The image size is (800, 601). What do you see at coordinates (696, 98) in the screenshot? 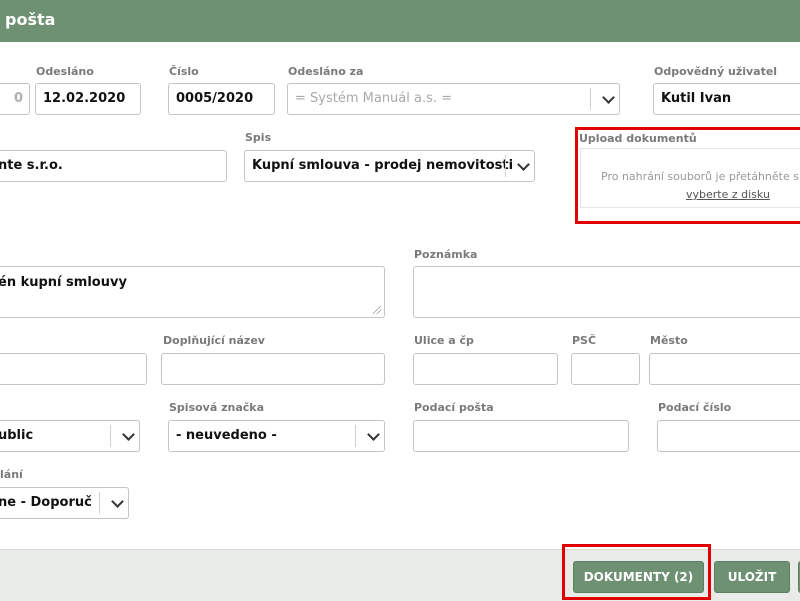
I see `responsible-value: Kutil Ivan` at bounding box center [696, 98].